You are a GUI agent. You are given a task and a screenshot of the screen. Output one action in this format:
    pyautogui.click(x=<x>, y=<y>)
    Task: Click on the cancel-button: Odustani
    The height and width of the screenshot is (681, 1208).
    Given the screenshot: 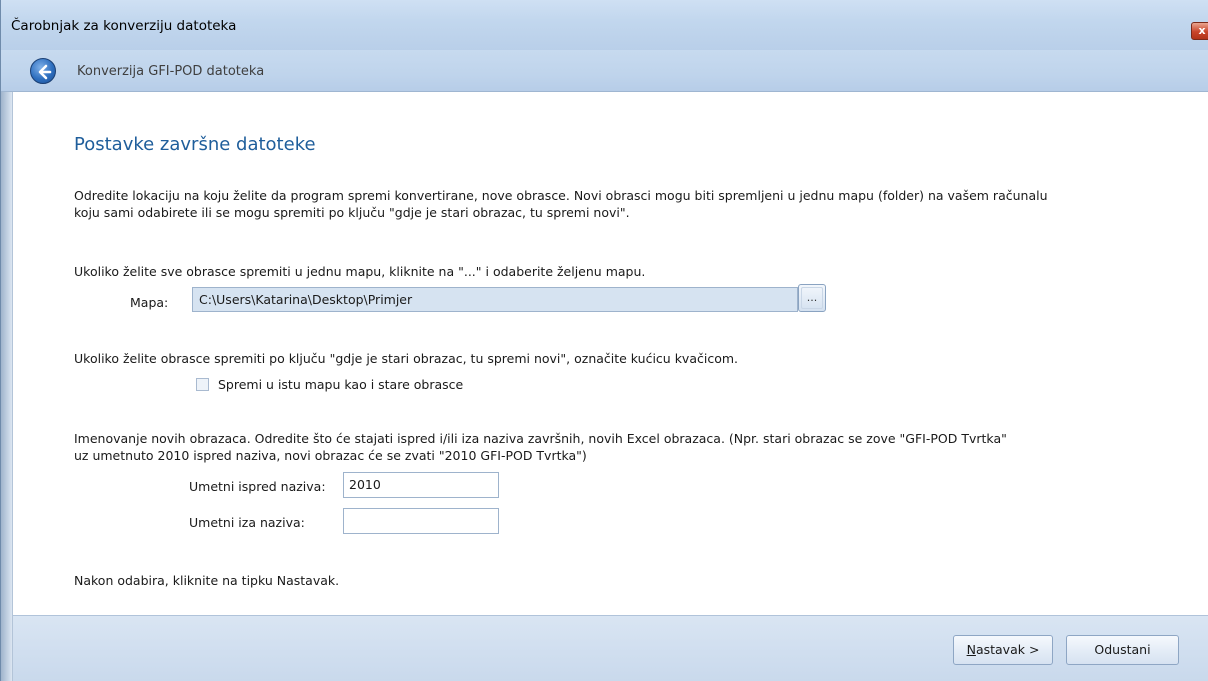 What is the action you would take?
    pyautogui.click(x=1122, y=650)
    